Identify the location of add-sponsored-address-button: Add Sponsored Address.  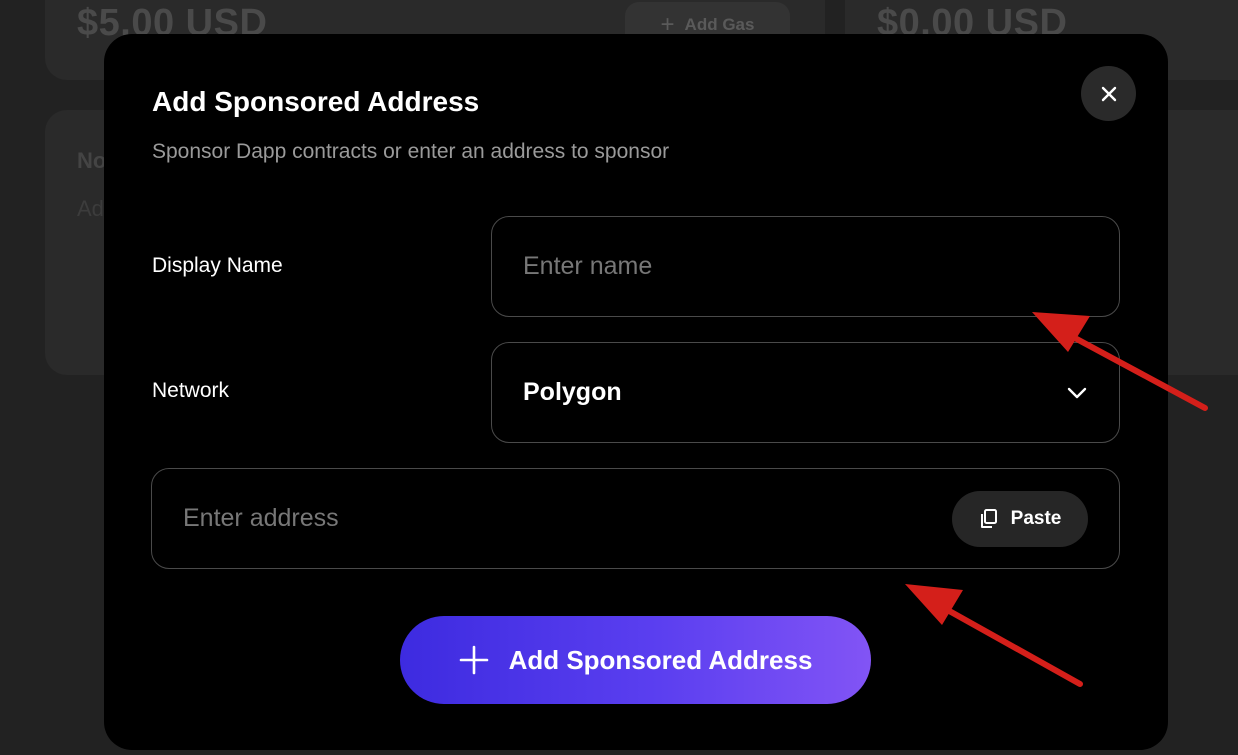
(635, 660).